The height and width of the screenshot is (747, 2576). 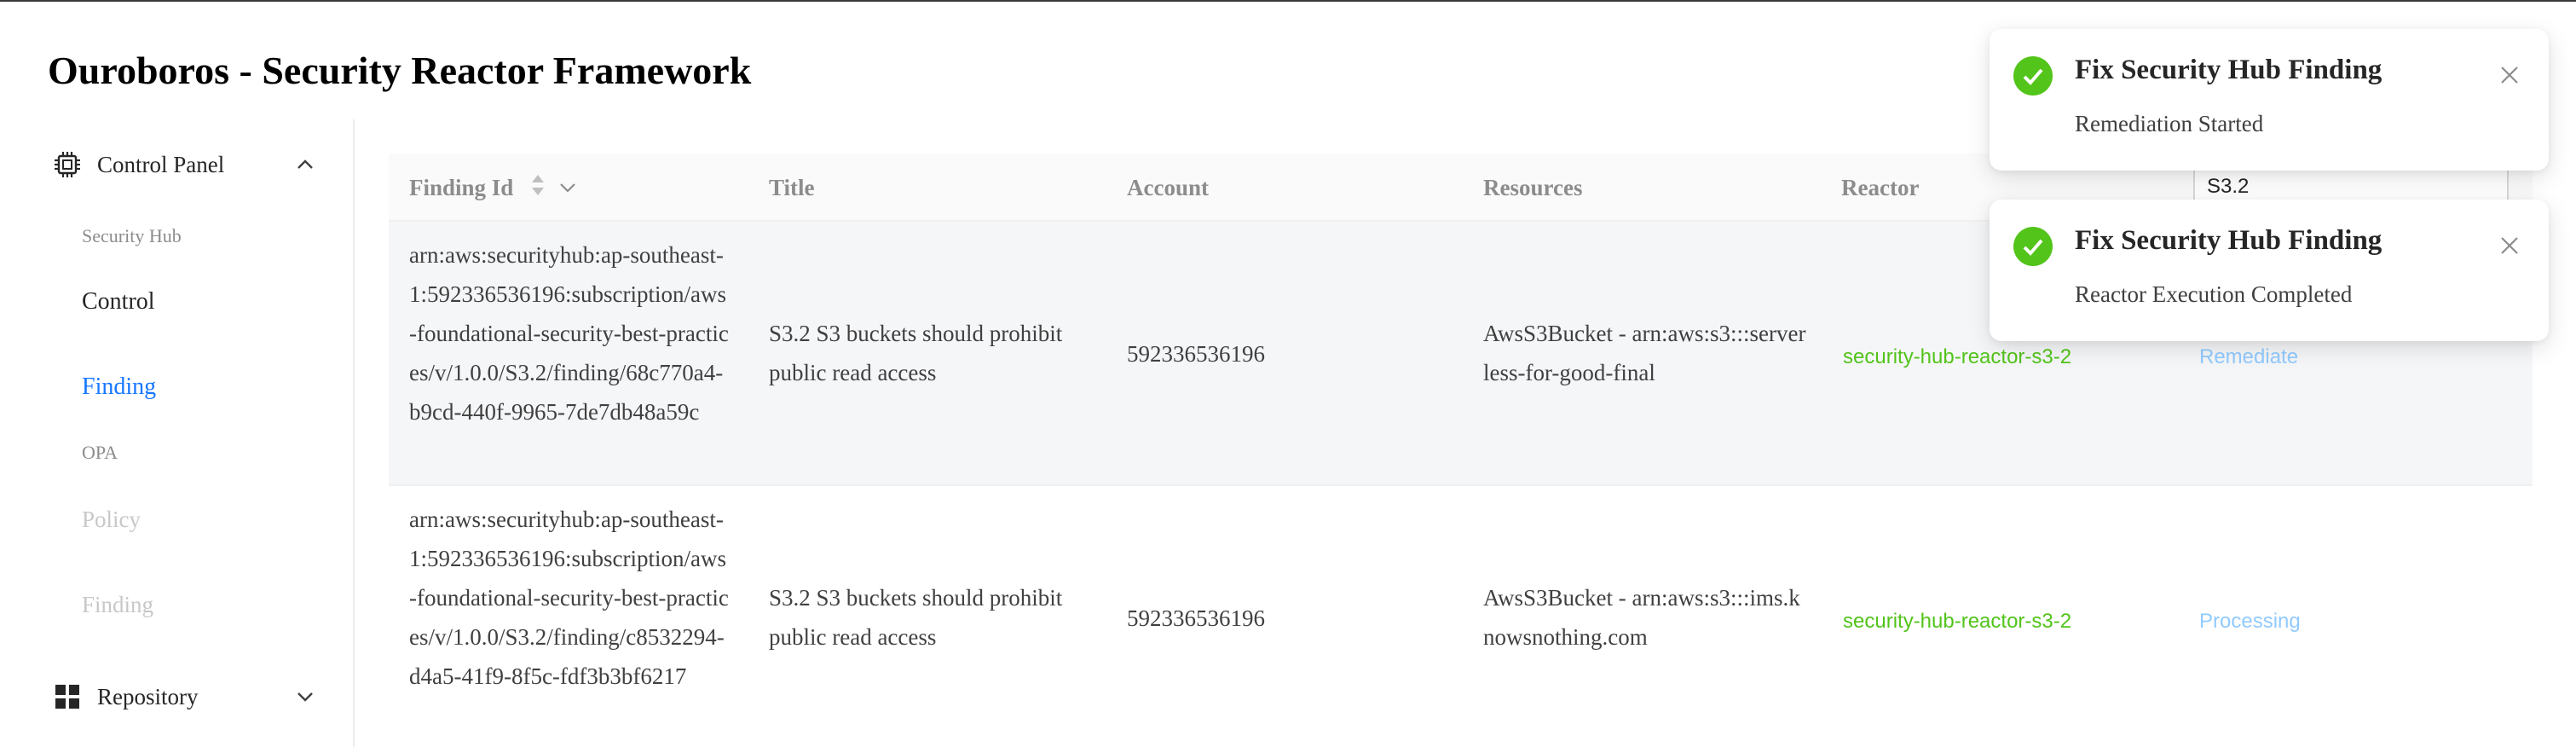 I want to click on notification-description: Remediation Started, so click(x=2169, y=123).